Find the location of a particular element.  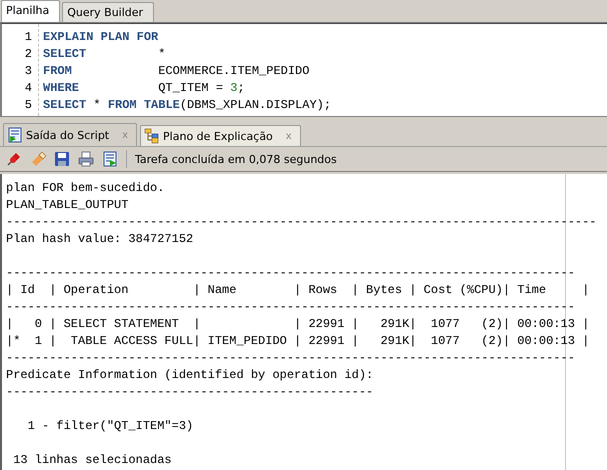

output-line: | Id | Operation | Name | Rows | Bytes | Cost (%CPU)| Time | is located at coordinates (298, 290).